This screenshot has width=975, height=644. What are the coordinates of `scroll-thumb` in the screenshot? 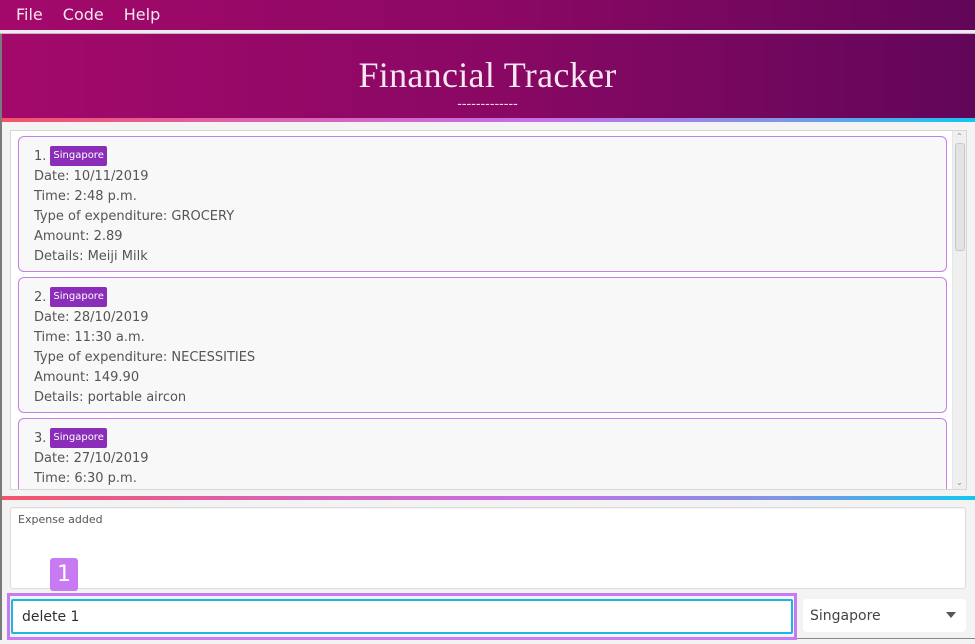 It's located at (960, 197).